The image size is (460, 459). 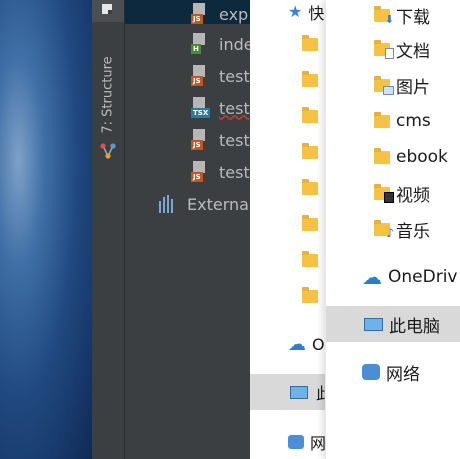 I want to click on tsx-file-icon: TSX, so click(x=202, y=108).